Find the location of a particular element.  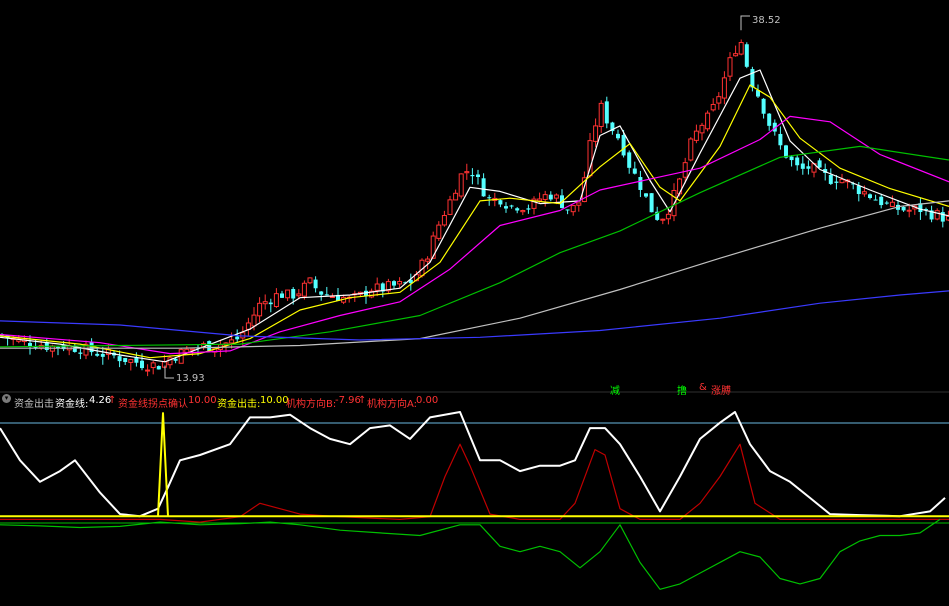

collapse-icon: ▾ is located at coordinates (6, 398).